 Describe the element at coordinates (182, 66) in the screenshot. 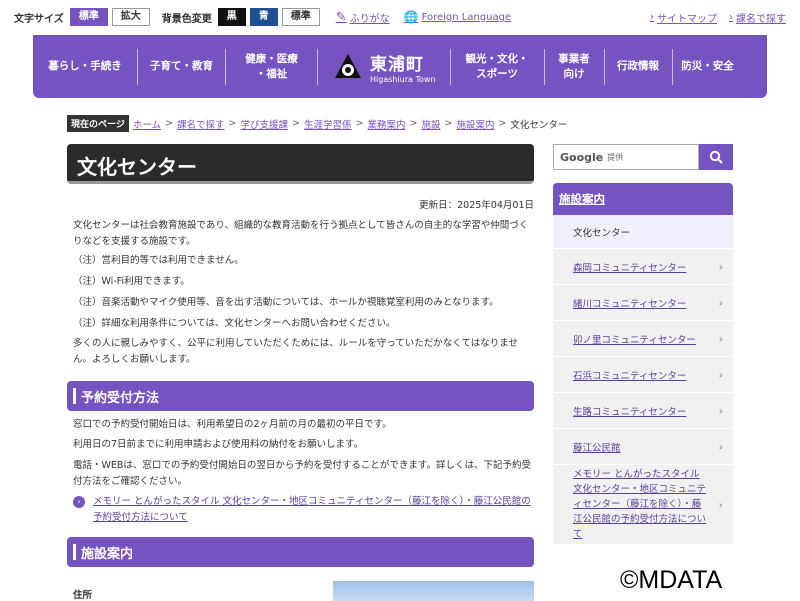

I see `nav-item-childcare: 子育て・教育` at that location.